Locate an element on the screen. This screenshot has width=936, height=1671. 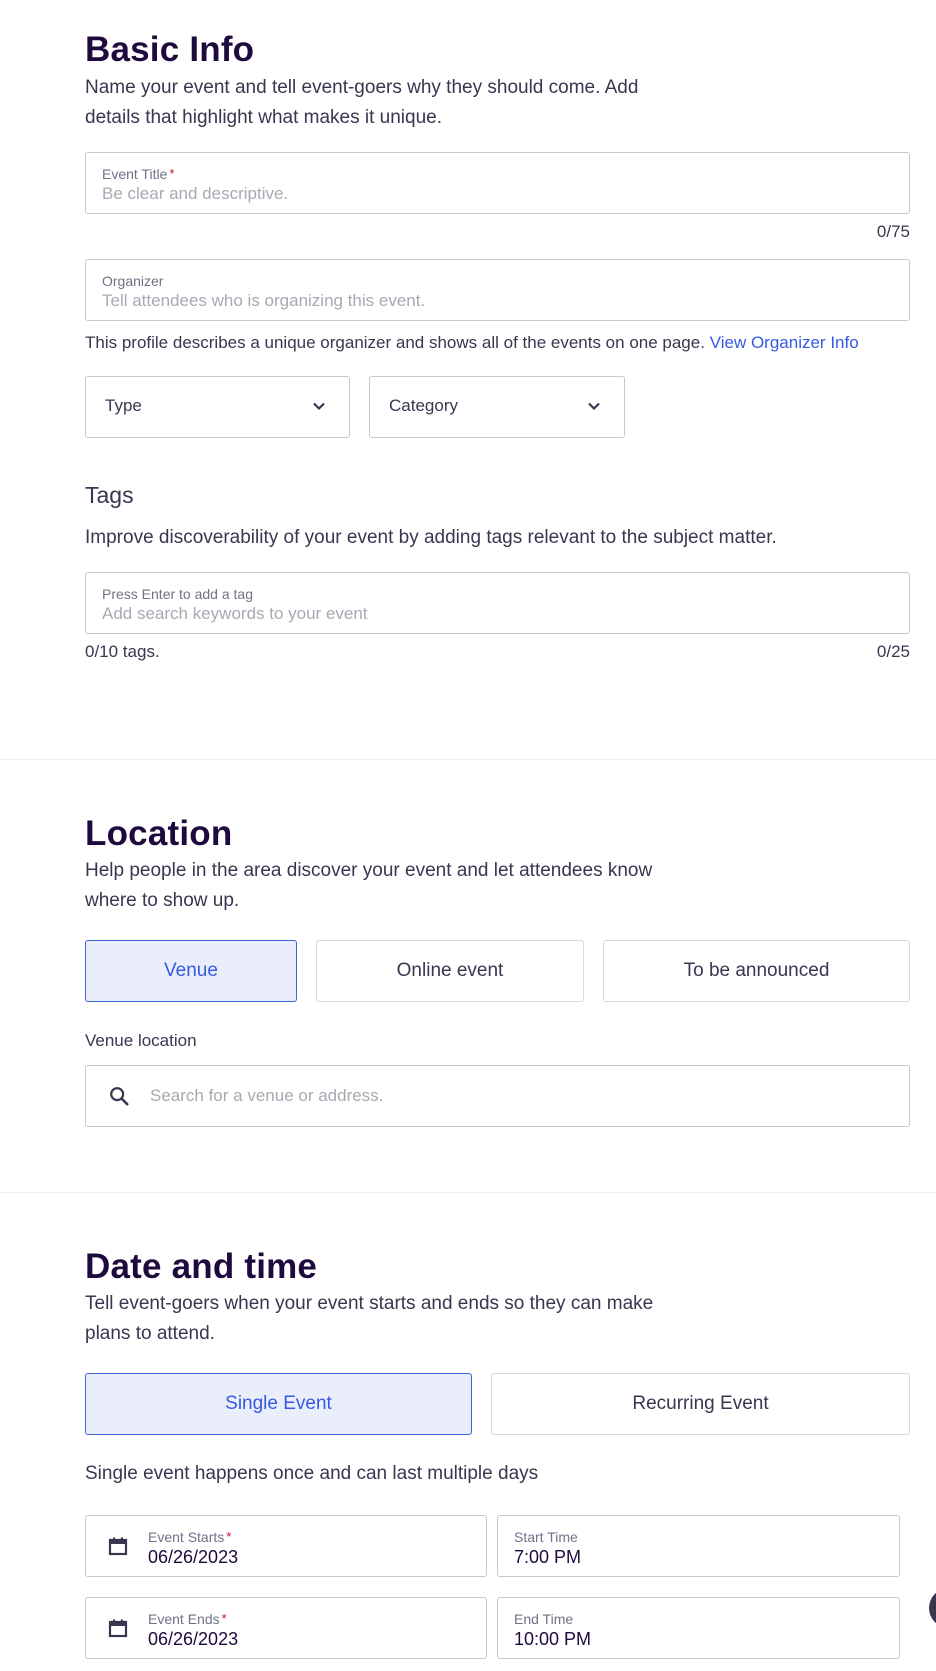
event-ends-field: Event Ends * 06/26/2023 is located at coordinates (286, 1628).